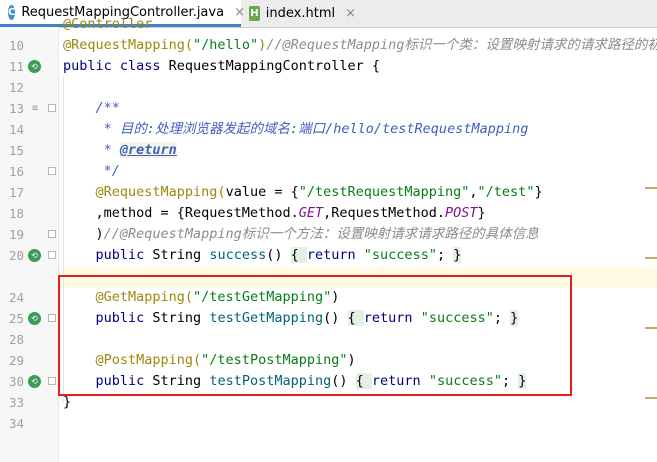 Image resolution: width=657 pixels, height=462 pixels. What do you see at coordinates (116, 66) in the screenshot?
I see `code-token: public class` at bounding box center [116, 66].